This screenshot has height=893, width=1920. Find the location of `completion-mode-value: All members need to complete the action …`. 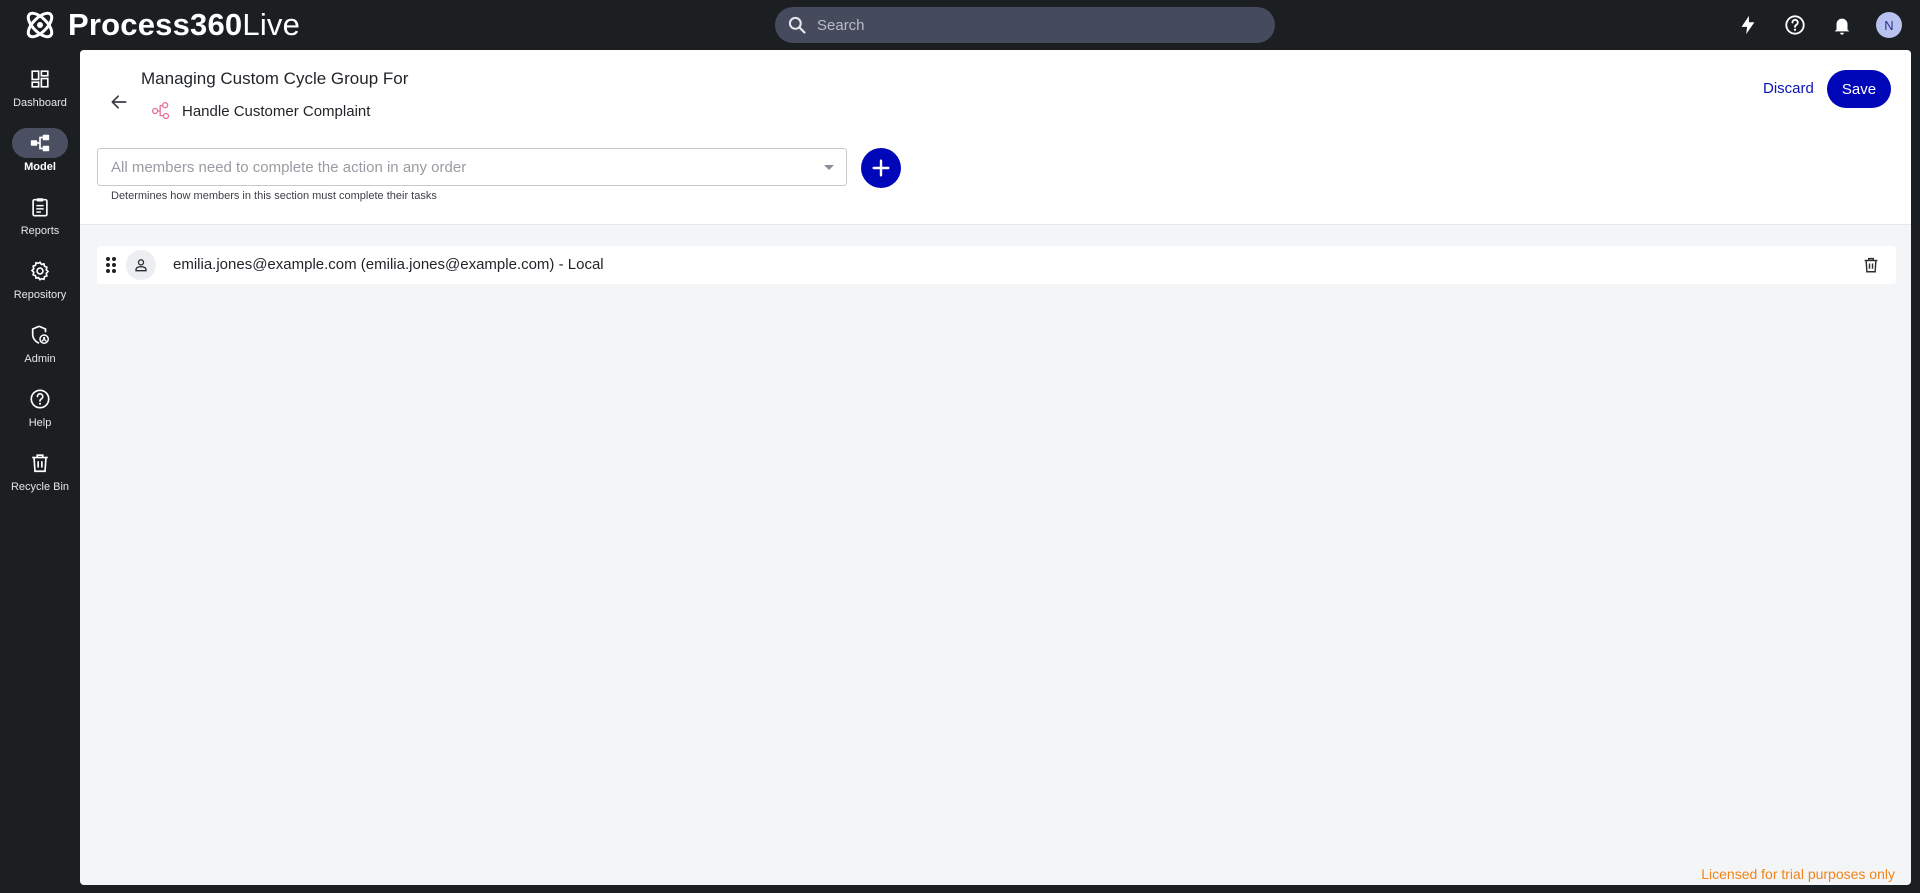

completion-mode-value: All members need to complete the action … is located at coordinates (289, 167).